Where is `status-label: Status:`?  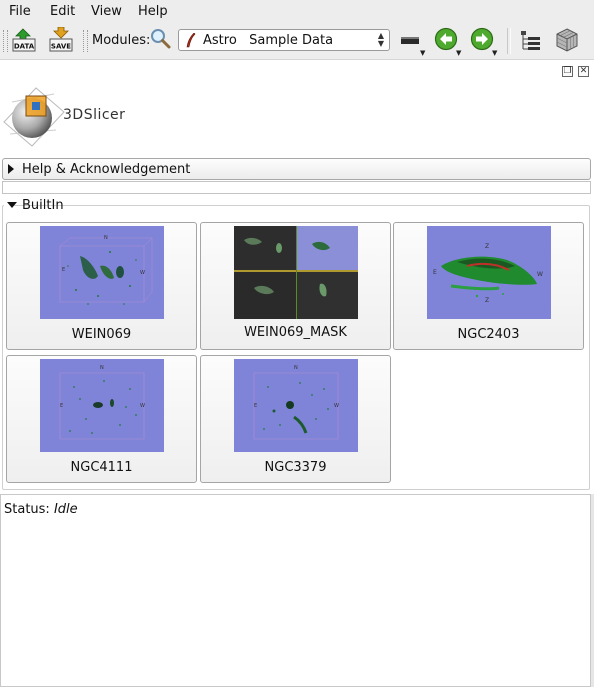 status-label: Status: is located at coordinates (27, 509).